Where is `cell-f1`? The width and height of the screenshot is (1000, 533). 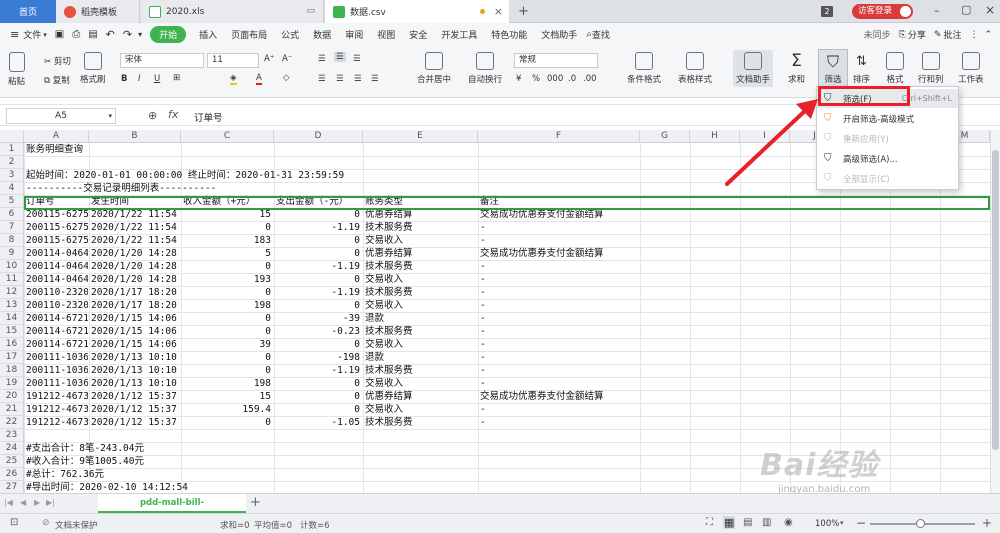 cell-f1 is located at coordinates (559, 149).